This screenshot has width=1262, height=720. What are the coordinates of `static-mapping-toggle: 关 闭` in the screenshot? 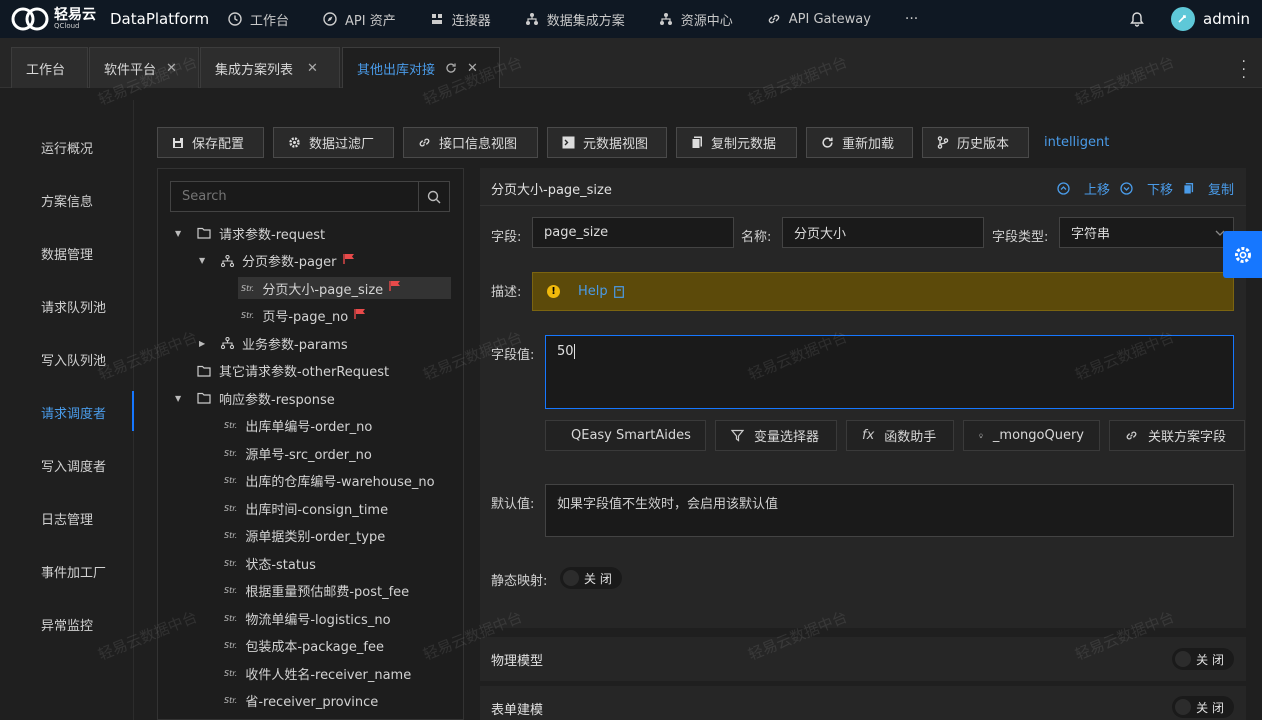 It's located at (591, 578).